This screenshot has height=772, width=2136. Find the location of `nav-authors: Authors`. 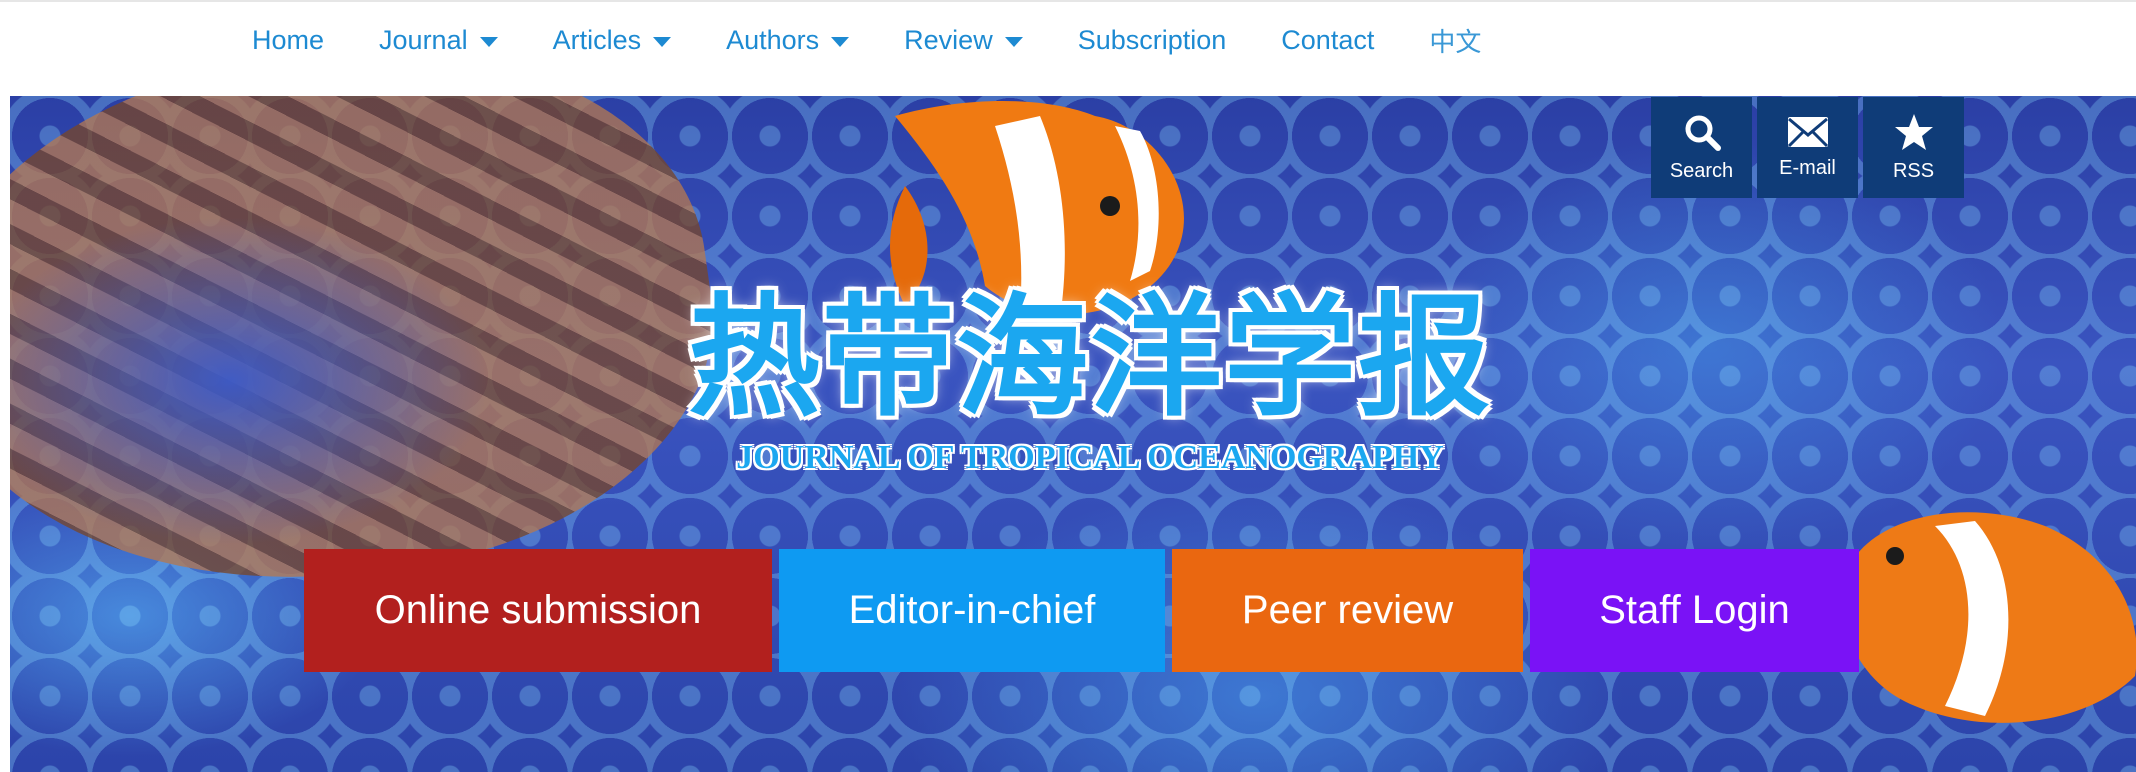

nav-authors: Authors is located at coordinates (788, 40).